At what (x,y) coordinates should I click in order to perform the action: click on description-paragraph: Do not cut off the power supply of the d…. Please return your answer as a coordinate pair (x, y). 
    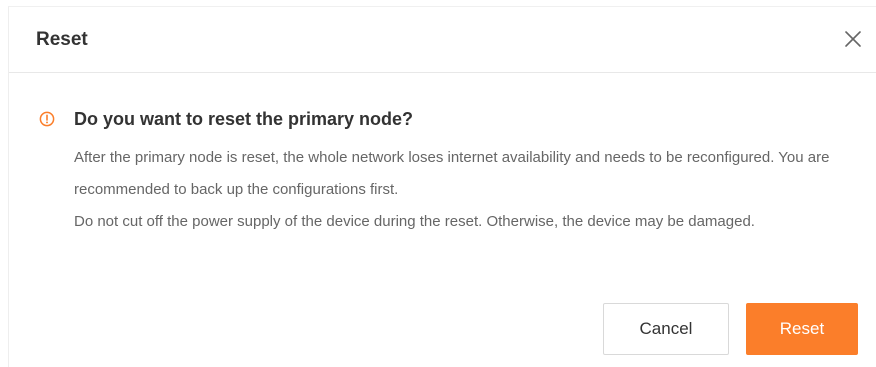
    Looking at the image, I should click on (414, 221).